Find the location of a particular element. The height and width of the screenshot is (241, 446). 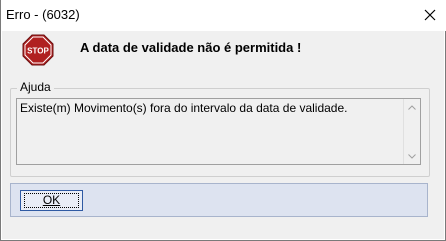

chevron-down-icon is located at coordinates (412, 156).